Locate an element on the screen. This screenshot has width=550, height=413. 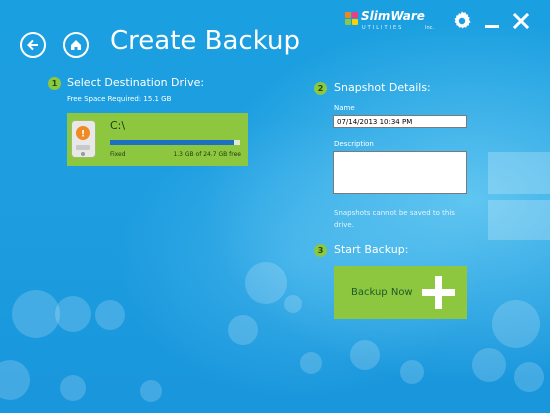
slimware-logo: SlimWare UTILITIES Inc. is located at coordinates (392, 22).